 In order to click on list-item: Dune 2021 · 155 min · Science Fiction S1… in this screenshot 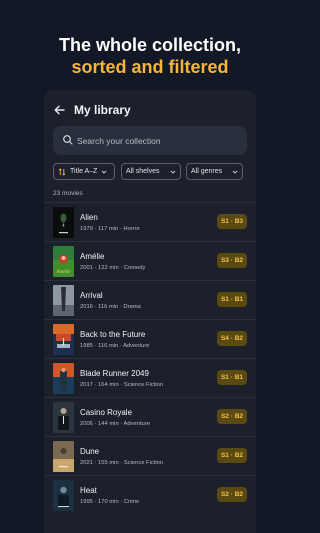, I will do `click(150, 455)`.